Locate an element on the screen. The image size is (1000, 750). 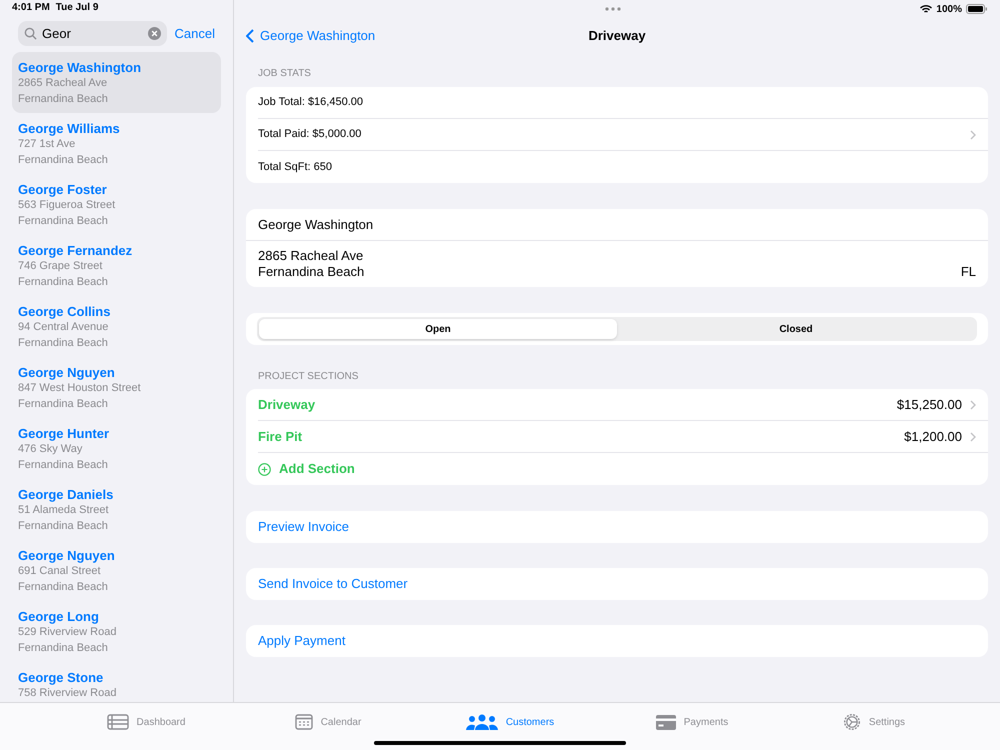
segment-tab: Closed is located at coordinates (796, 329).